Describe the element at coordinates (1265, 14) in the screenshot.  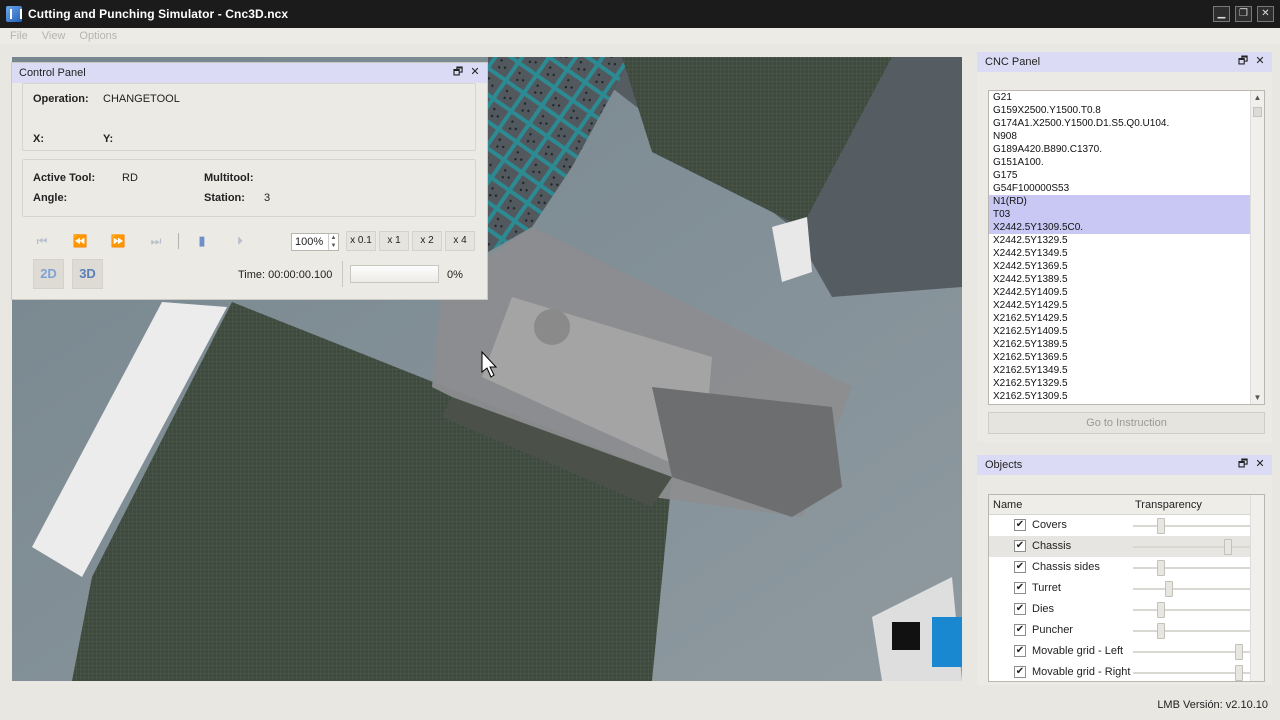
I see `close-button: ✕` at that location.